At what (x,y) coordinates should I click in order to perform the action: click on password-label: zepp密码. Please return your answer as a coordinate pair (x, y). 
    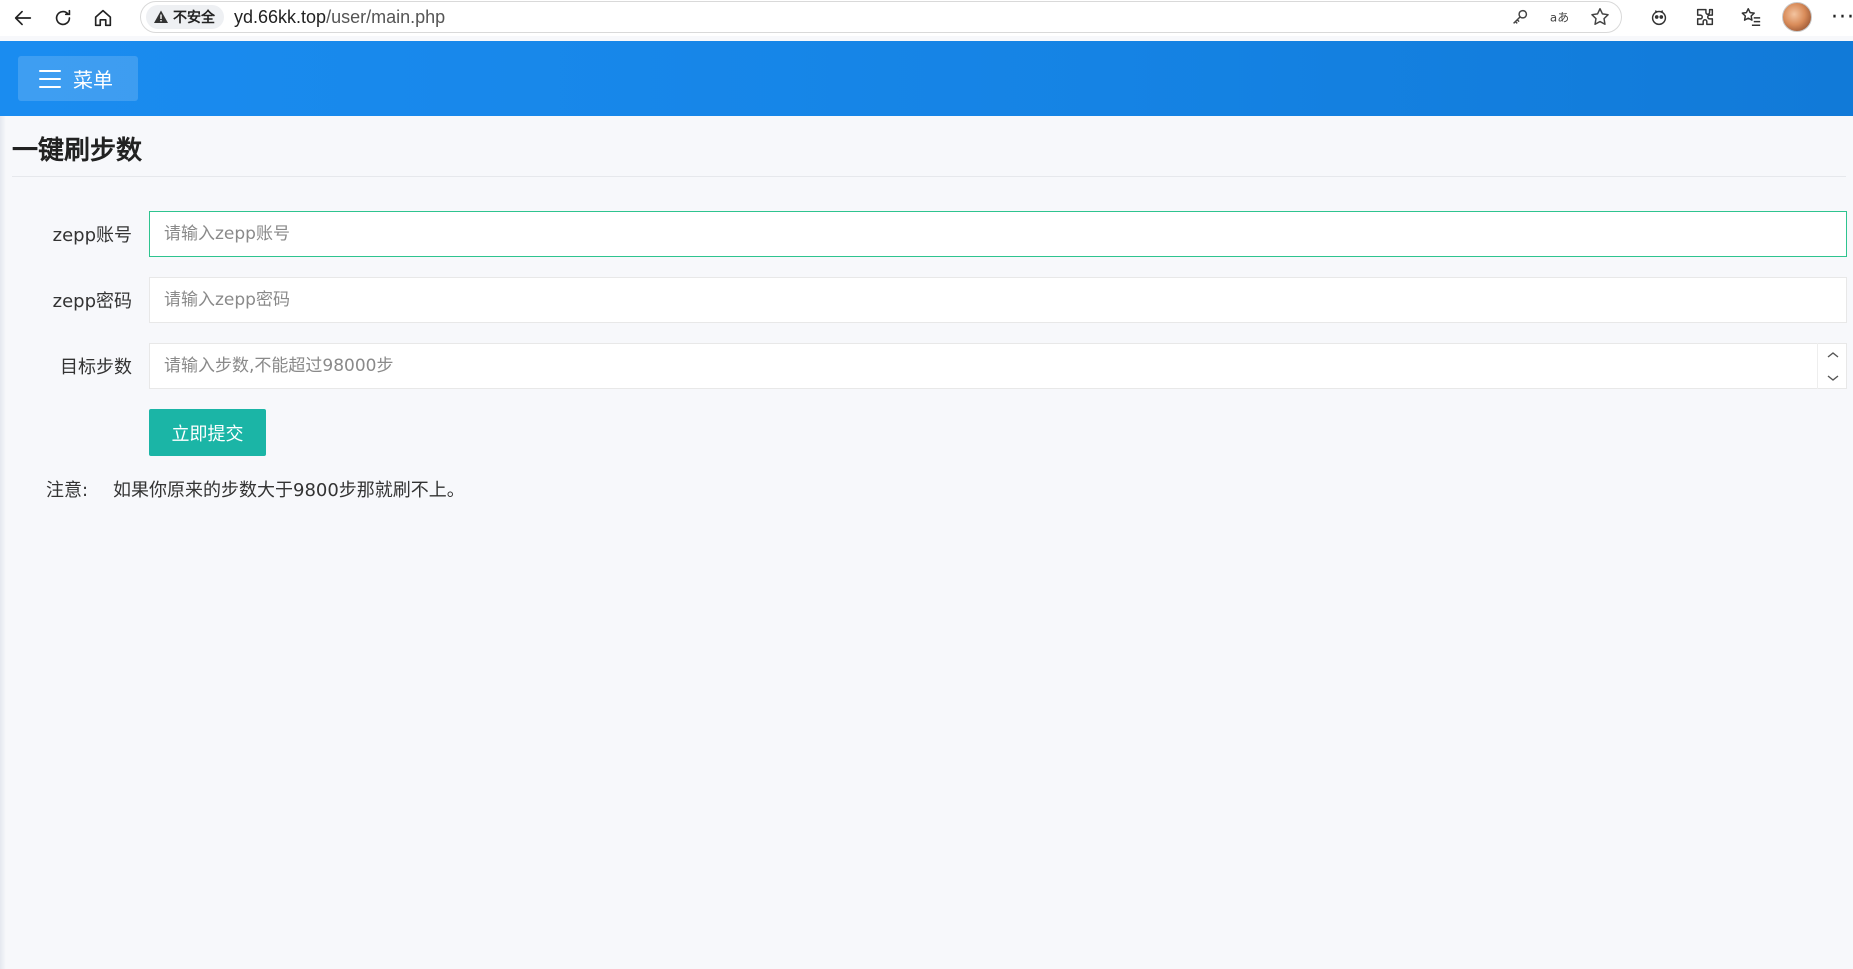
    Looking at the image, I should click on (92, 301).